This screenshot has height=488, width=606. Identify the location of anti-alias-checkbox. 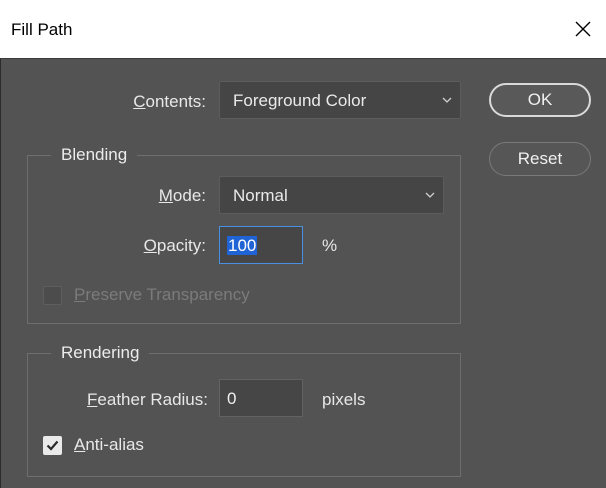
(52, 445).